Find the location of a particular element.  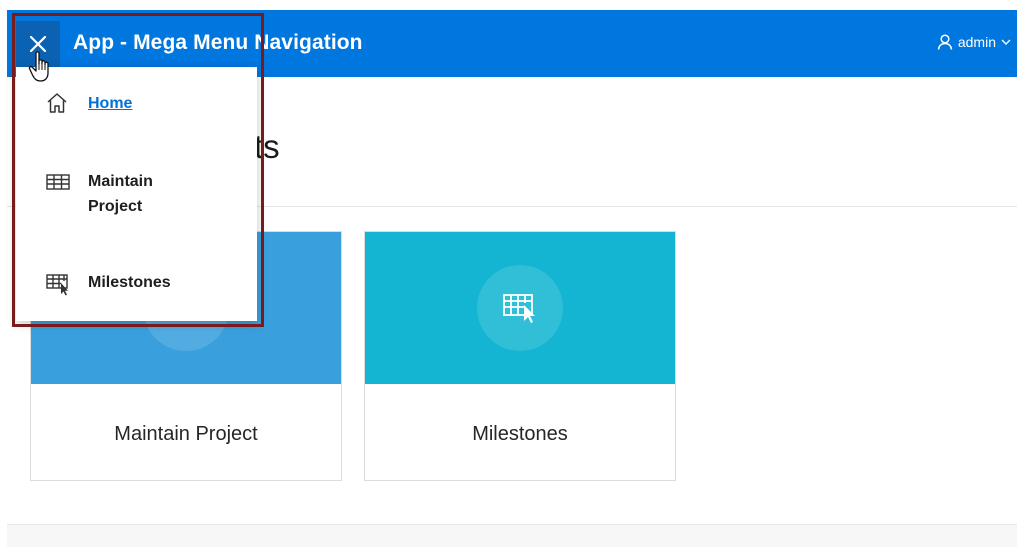

menu-item-label: Maintain Project is located at coordinates (148, 194).